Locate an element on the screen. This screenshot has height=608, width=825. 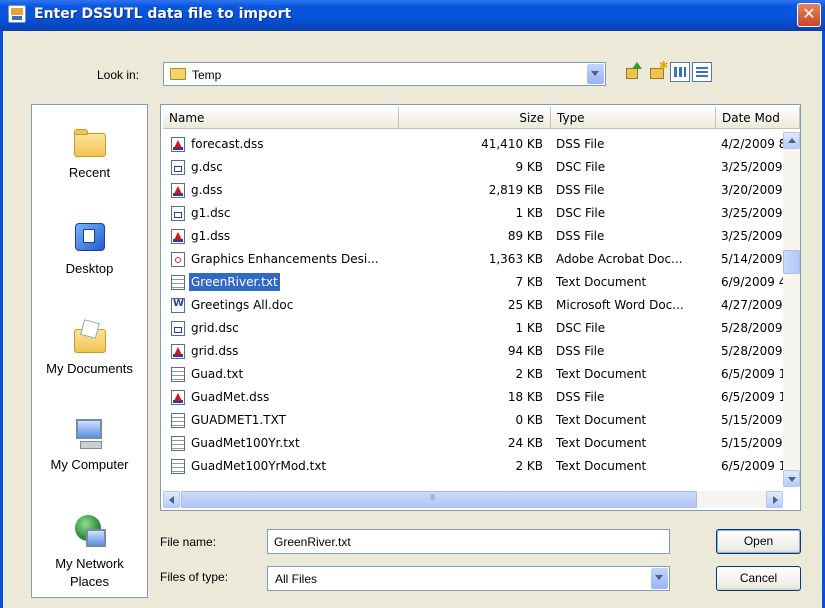
file-row: g1.dss 89 KB DSS File 3/25/2009 is located at coordinates (480, 236).